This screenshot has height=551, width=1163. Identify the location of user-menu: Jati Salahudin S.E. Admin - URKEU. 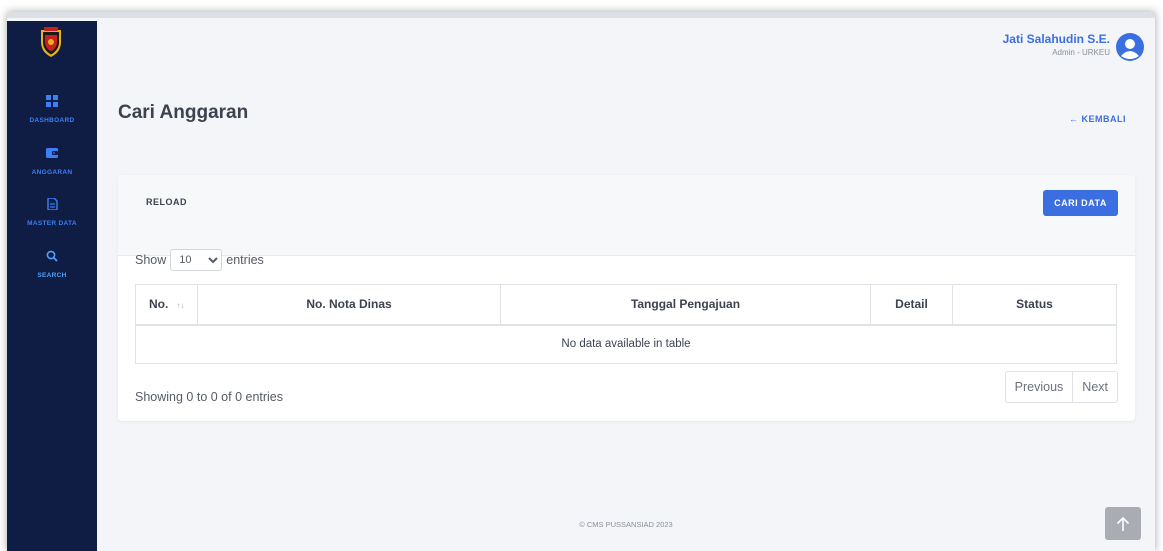
(1056, 44).